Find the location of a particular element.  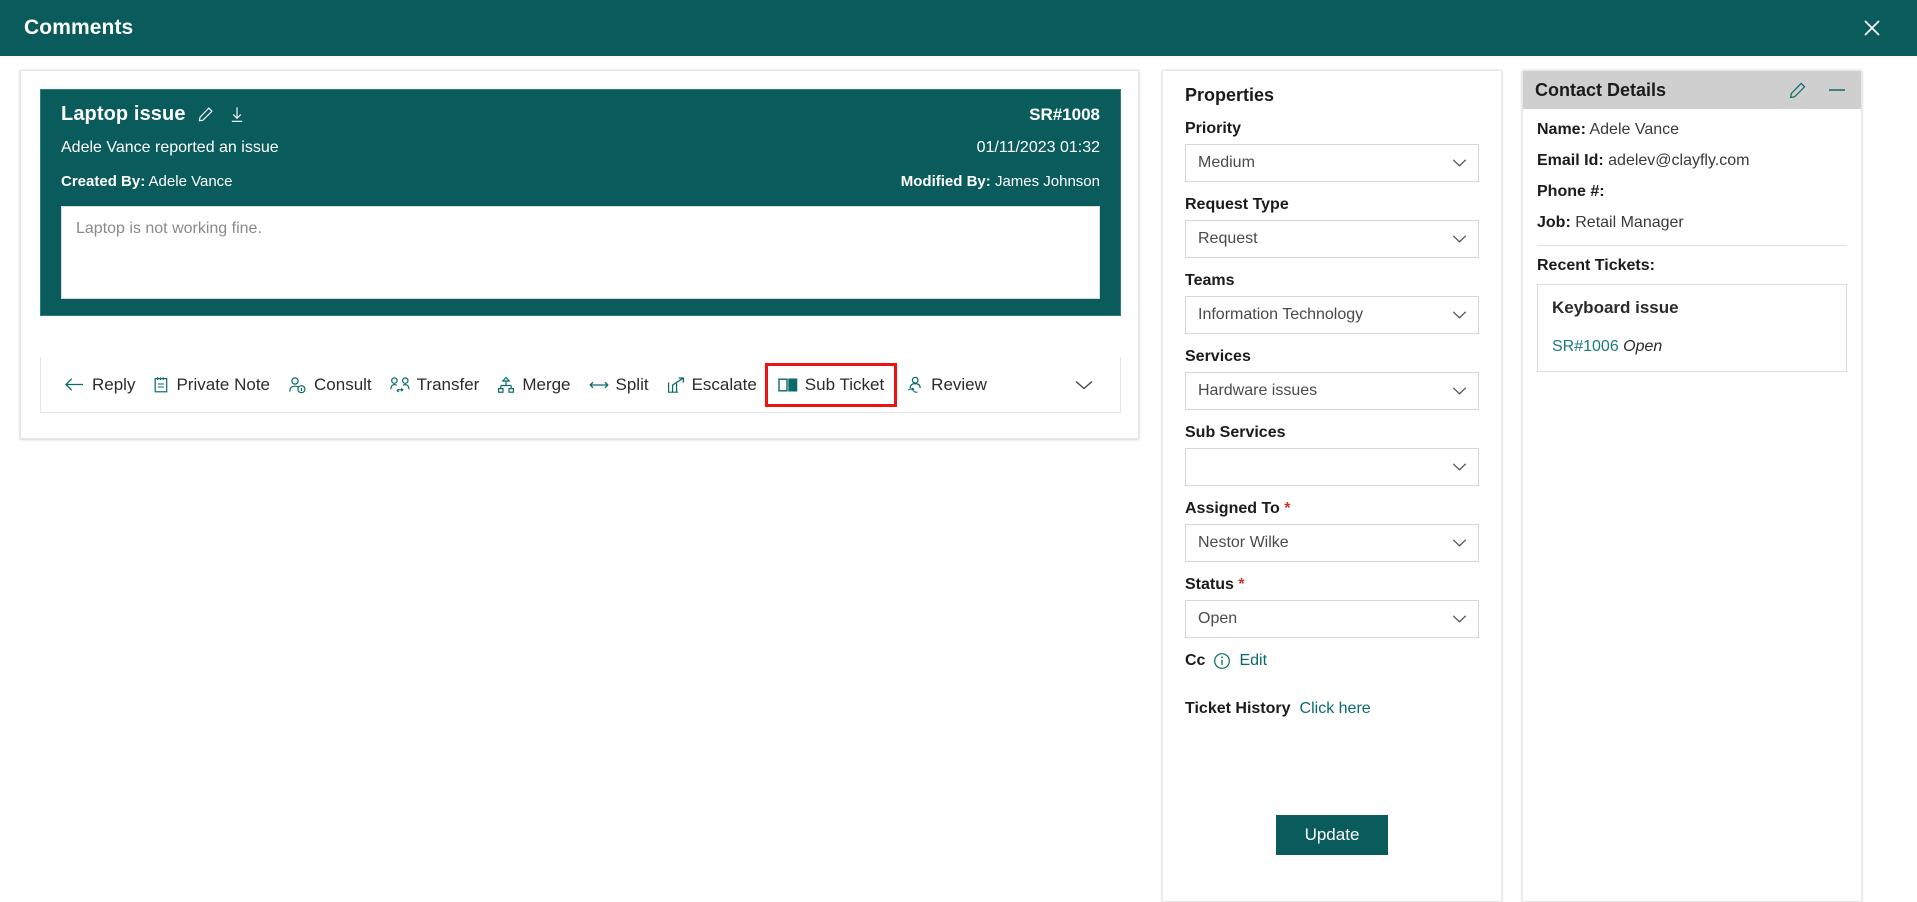

modified-by: Modified By: James Johnson is located at coordinates (1000, 181).